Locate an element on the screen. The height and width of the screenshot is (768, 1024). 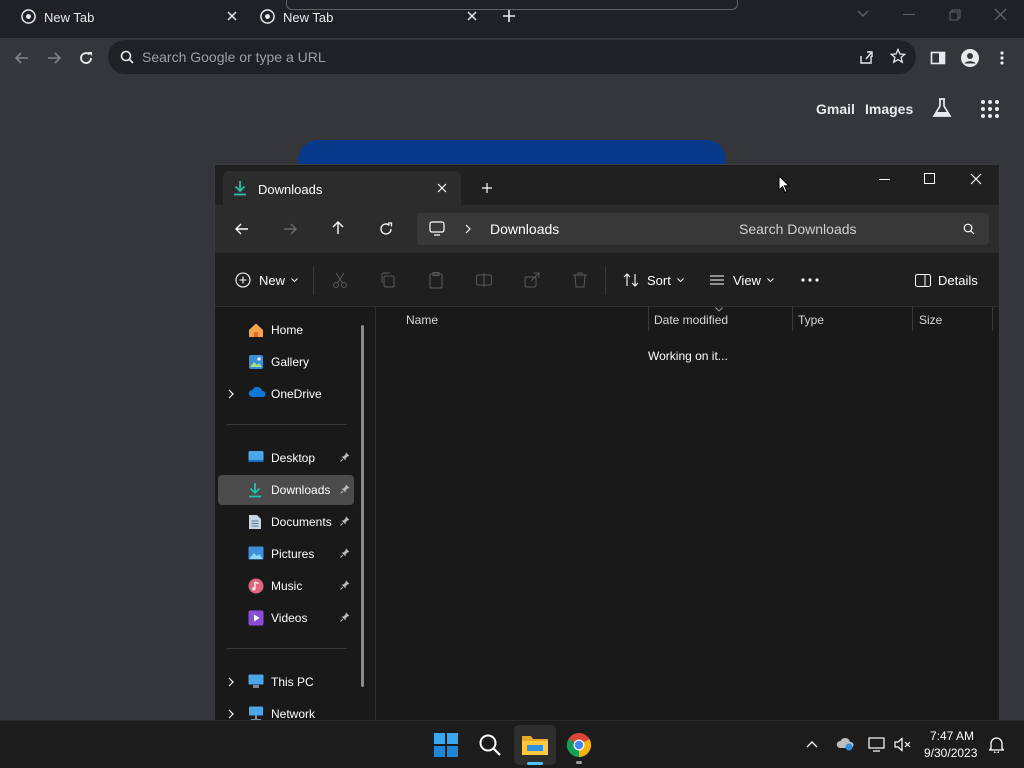
onedrive-cloud-icon is located at coordinates (257, 394).